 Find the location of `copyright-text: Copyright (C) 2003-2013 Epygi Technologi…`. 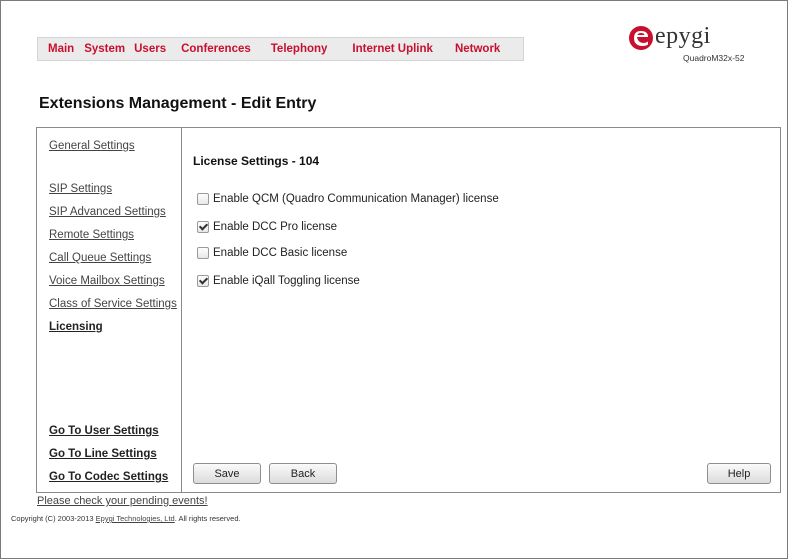

copyright-text: Copyright (C) 2003-2013 Epygi Technologi… is located at coordinates (126, 518).